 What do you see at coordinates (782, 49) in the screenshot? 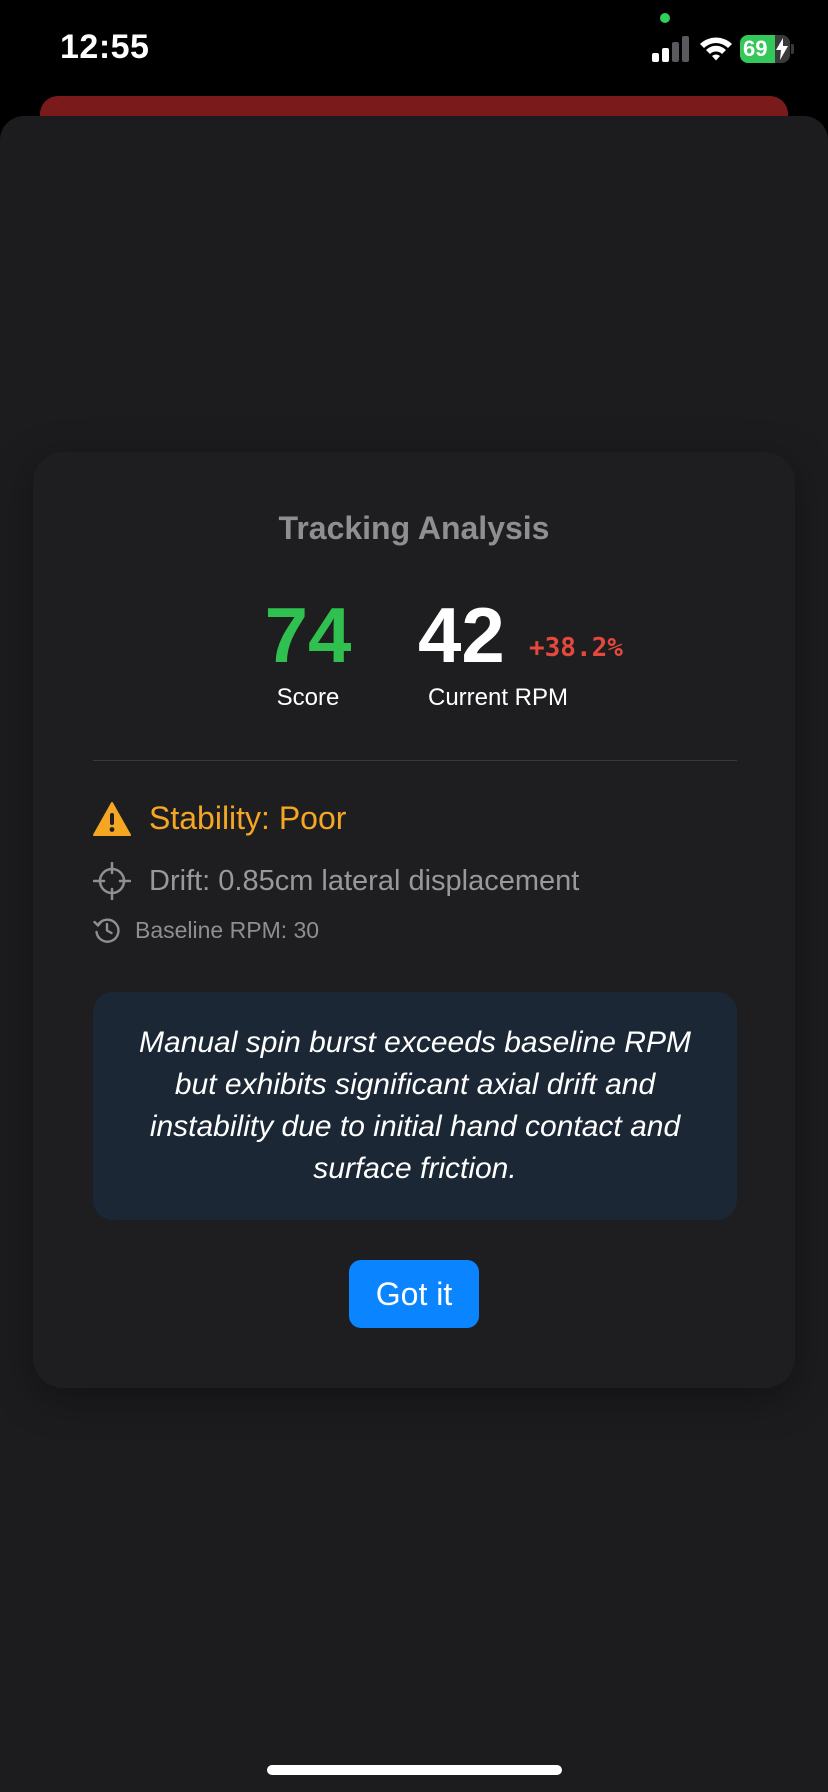
I see `charging-bolt-icon` at bounding box center [782, 49].